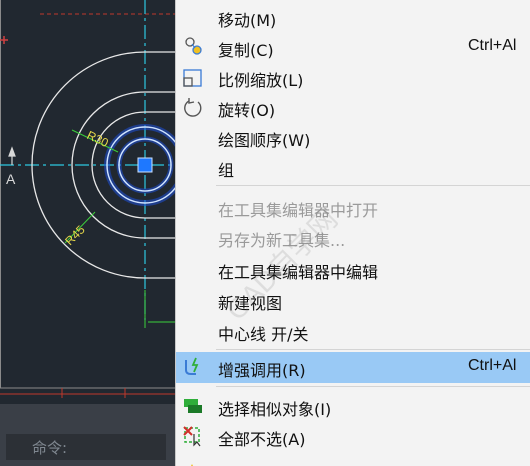  Describe the element at coordinates (262, 439) in the screenshot. I see `menu-item-label: 全部不选(A)` at that location.